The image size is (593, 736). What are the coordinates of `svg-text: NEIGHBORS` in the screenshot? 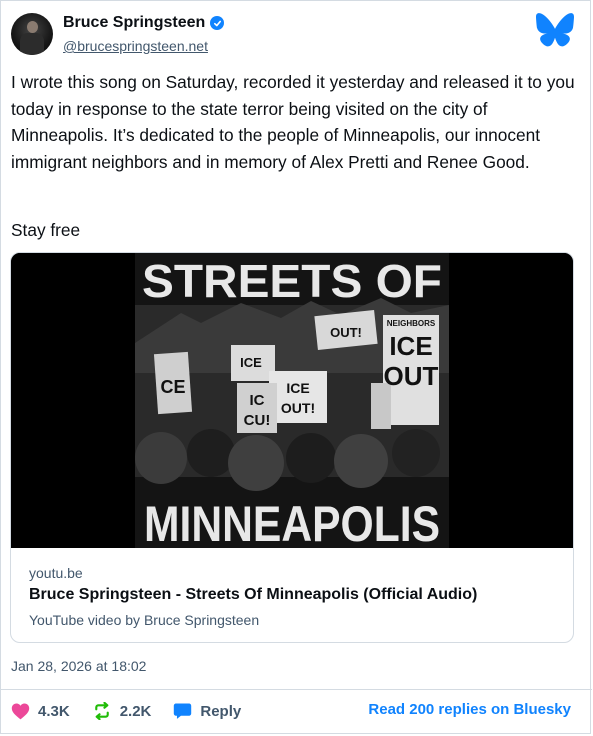 It's located at (411, 323).